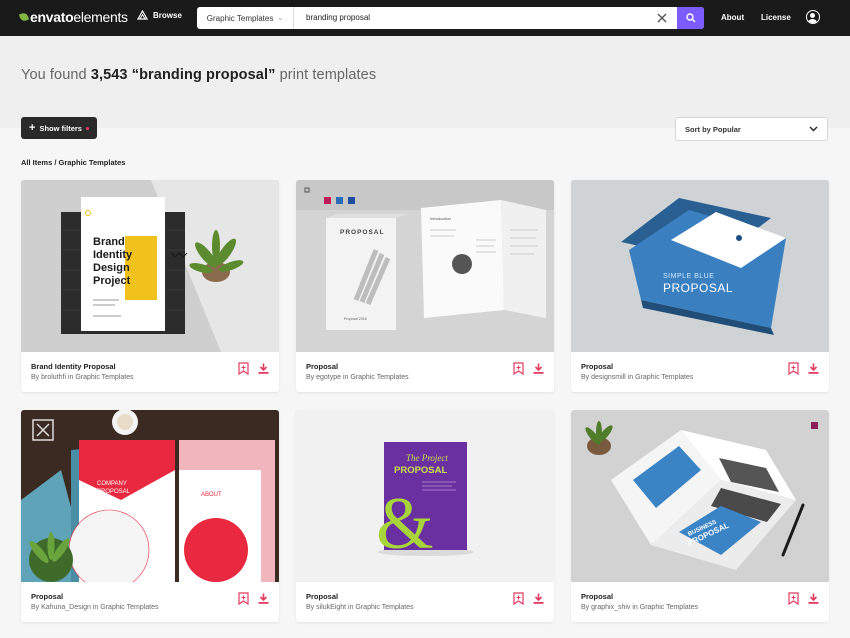 This screenshot has width=850, height=638. What do you see at coordinates (82, 377) in the screenshot?
I see `card-author: By broluthfi in Graphic Templates` at bounding box center [82, 377].